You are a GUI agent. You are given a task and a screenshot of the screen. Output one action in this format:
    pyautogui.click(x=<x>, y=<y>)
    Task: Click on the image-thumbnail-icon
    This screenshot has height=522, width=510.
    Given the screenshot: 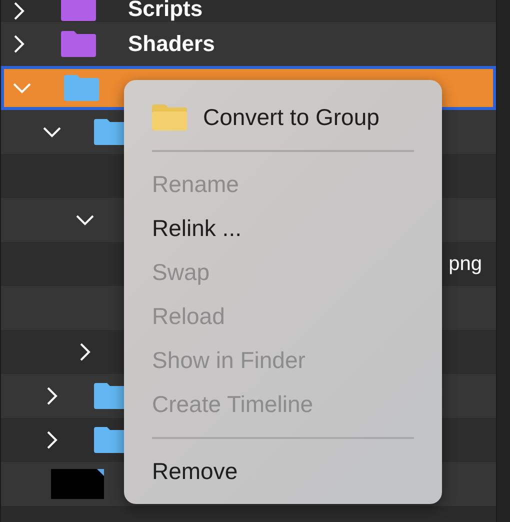 What is the action you would take?
    pyautogui.click(x=77, y=484)
    